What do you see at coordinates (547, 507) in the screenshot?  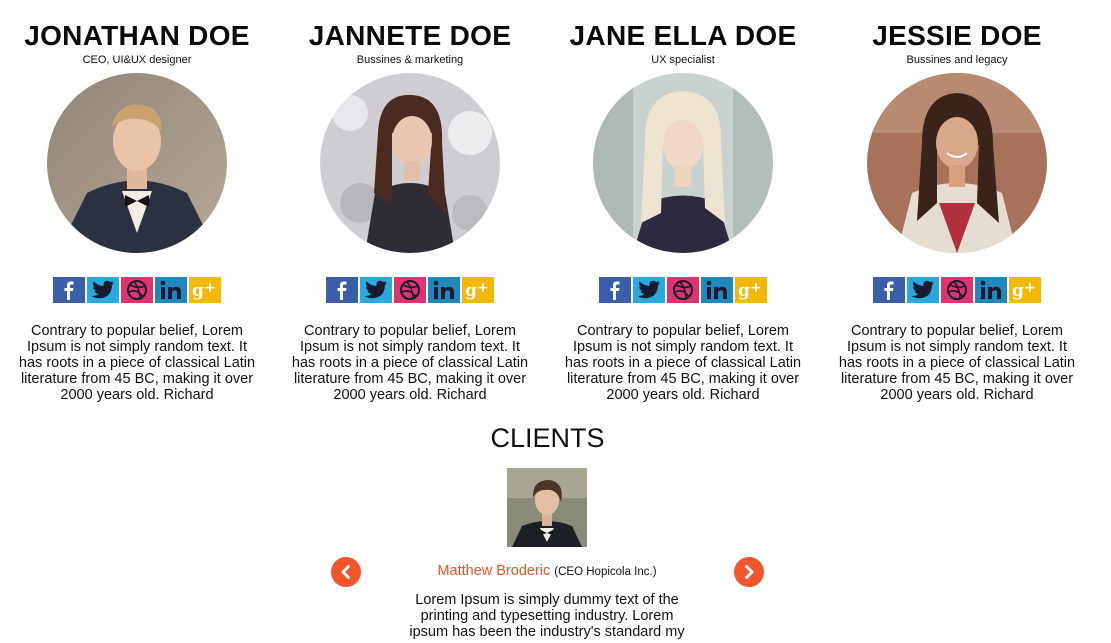 I see `client-photo` at bounding box center [547, 507].